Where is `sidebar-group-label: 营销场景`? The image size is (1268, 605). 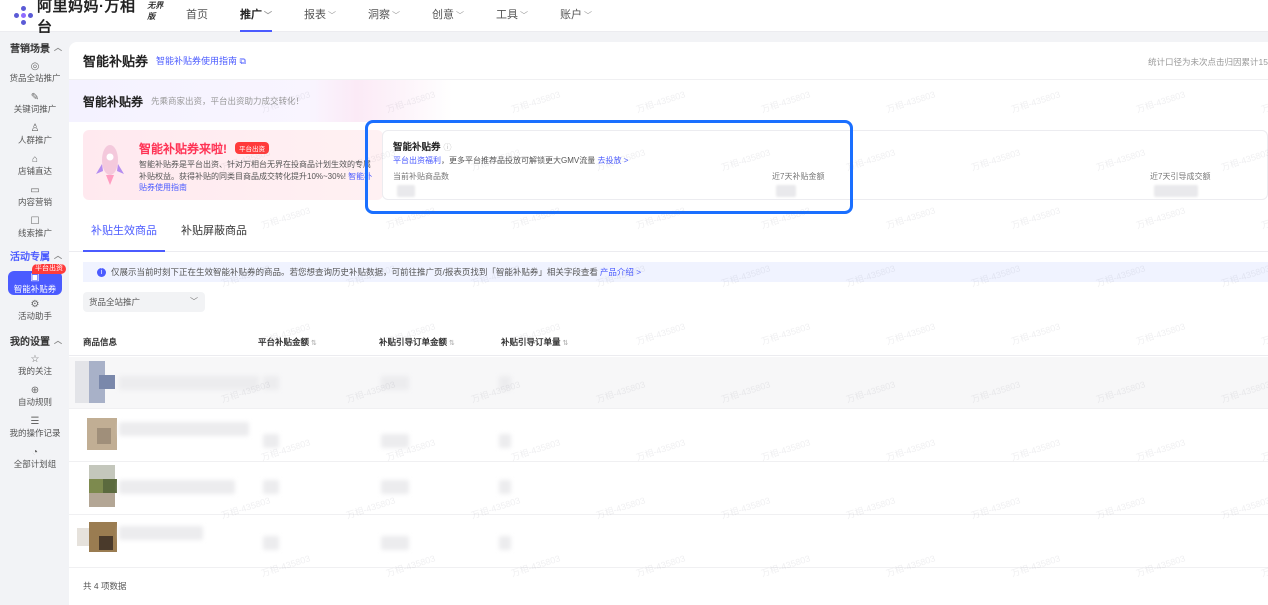 sidebar-group-label: 营销场景 is located at coordinates (30, 49).